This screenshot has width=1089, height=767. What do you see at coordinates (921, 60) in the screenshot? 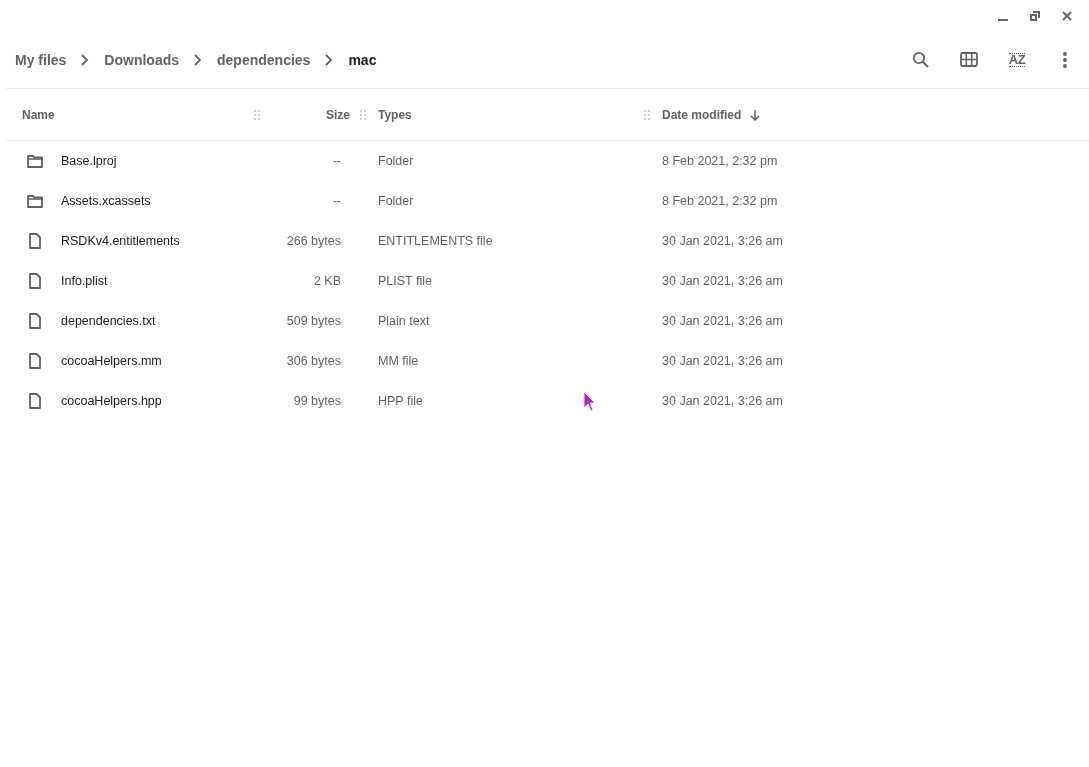
I see `search-icon` at bounding box center [921, 60].